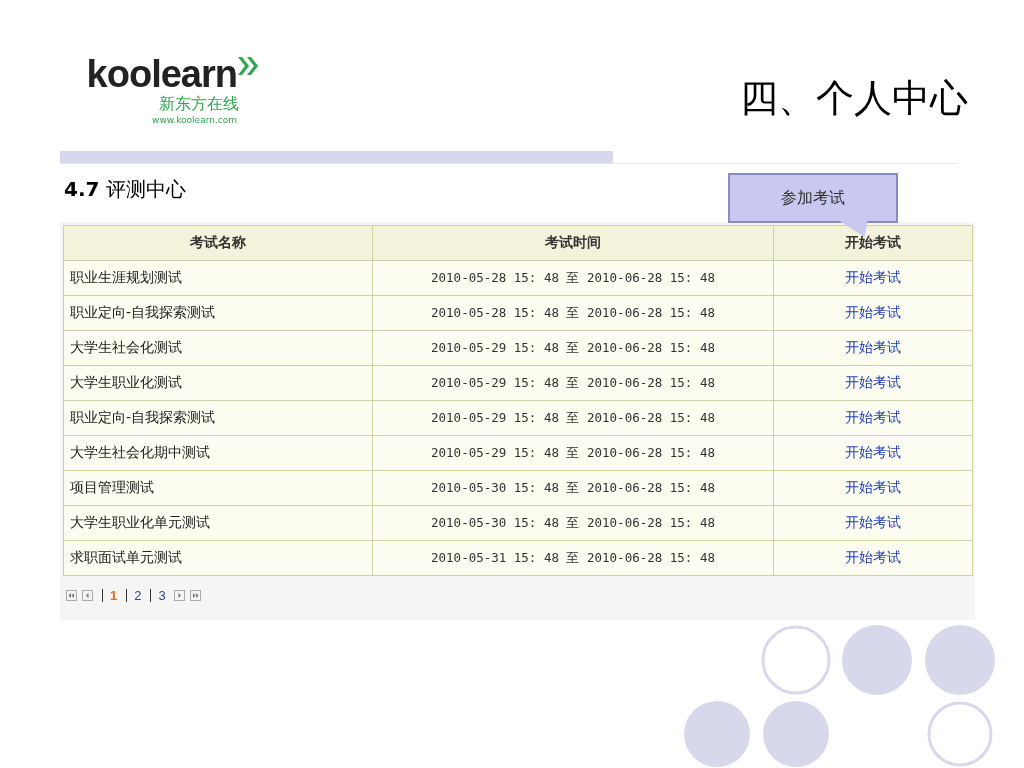  What do you see at coordinates (218, 453) in the screenshot?
I see `exam-name-cell: 大学生社会化期中测试` at bounding box center [218, 453].